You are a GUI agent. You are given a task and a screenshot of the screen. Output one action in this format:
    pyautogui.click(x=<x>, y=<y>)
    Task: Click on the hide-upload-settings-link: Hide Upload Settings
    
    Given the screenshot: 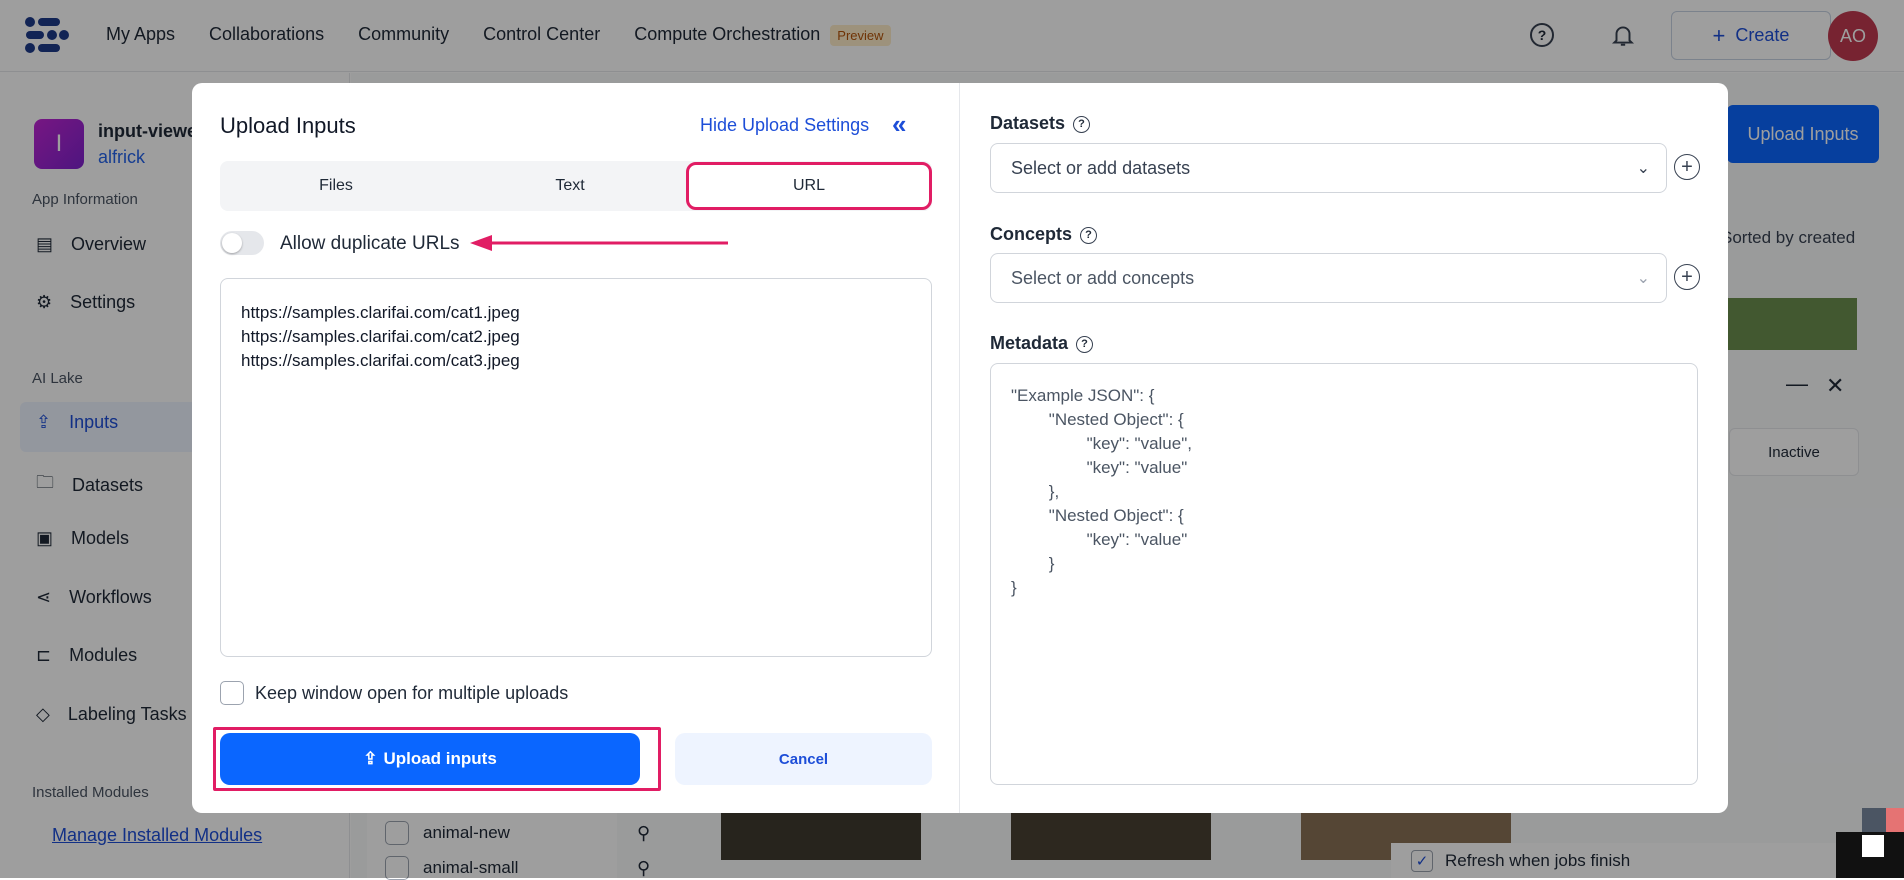 What is the action you would take?
    pyautogui.click(x=784, y=125)
    